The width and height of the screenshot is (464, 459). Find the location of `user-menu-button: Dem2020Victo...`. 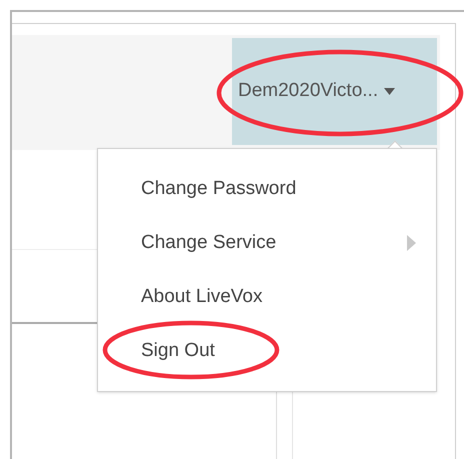

user-menu-button: Dem2020Victo... is located at coordinates (334, 91).